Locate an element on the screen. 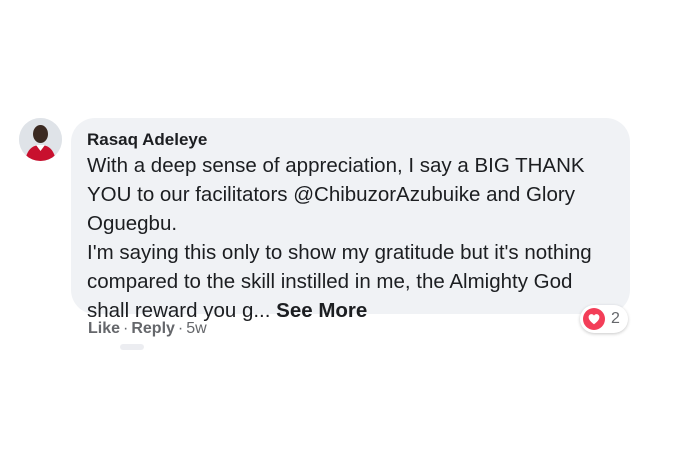 This screenshot has width=680, height=456. love-icon is located at coordinates (594, 319).